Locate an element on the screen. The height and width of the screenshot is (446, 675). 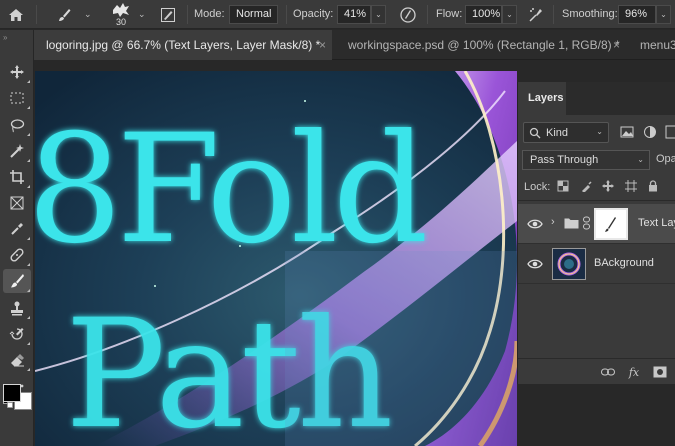
panel-grip-icon: » is located at coordinates (5, 37).